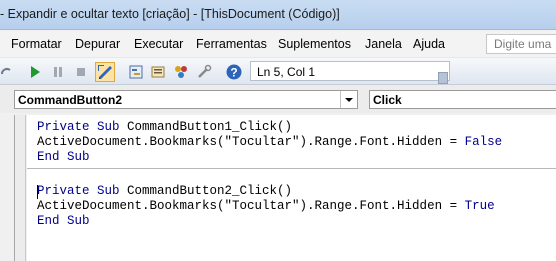  What do you see at coordinates (286, 72) in the screenshot?
I see `cursor-position: Ln 5, Col 1` at bounding box center [286, 72].